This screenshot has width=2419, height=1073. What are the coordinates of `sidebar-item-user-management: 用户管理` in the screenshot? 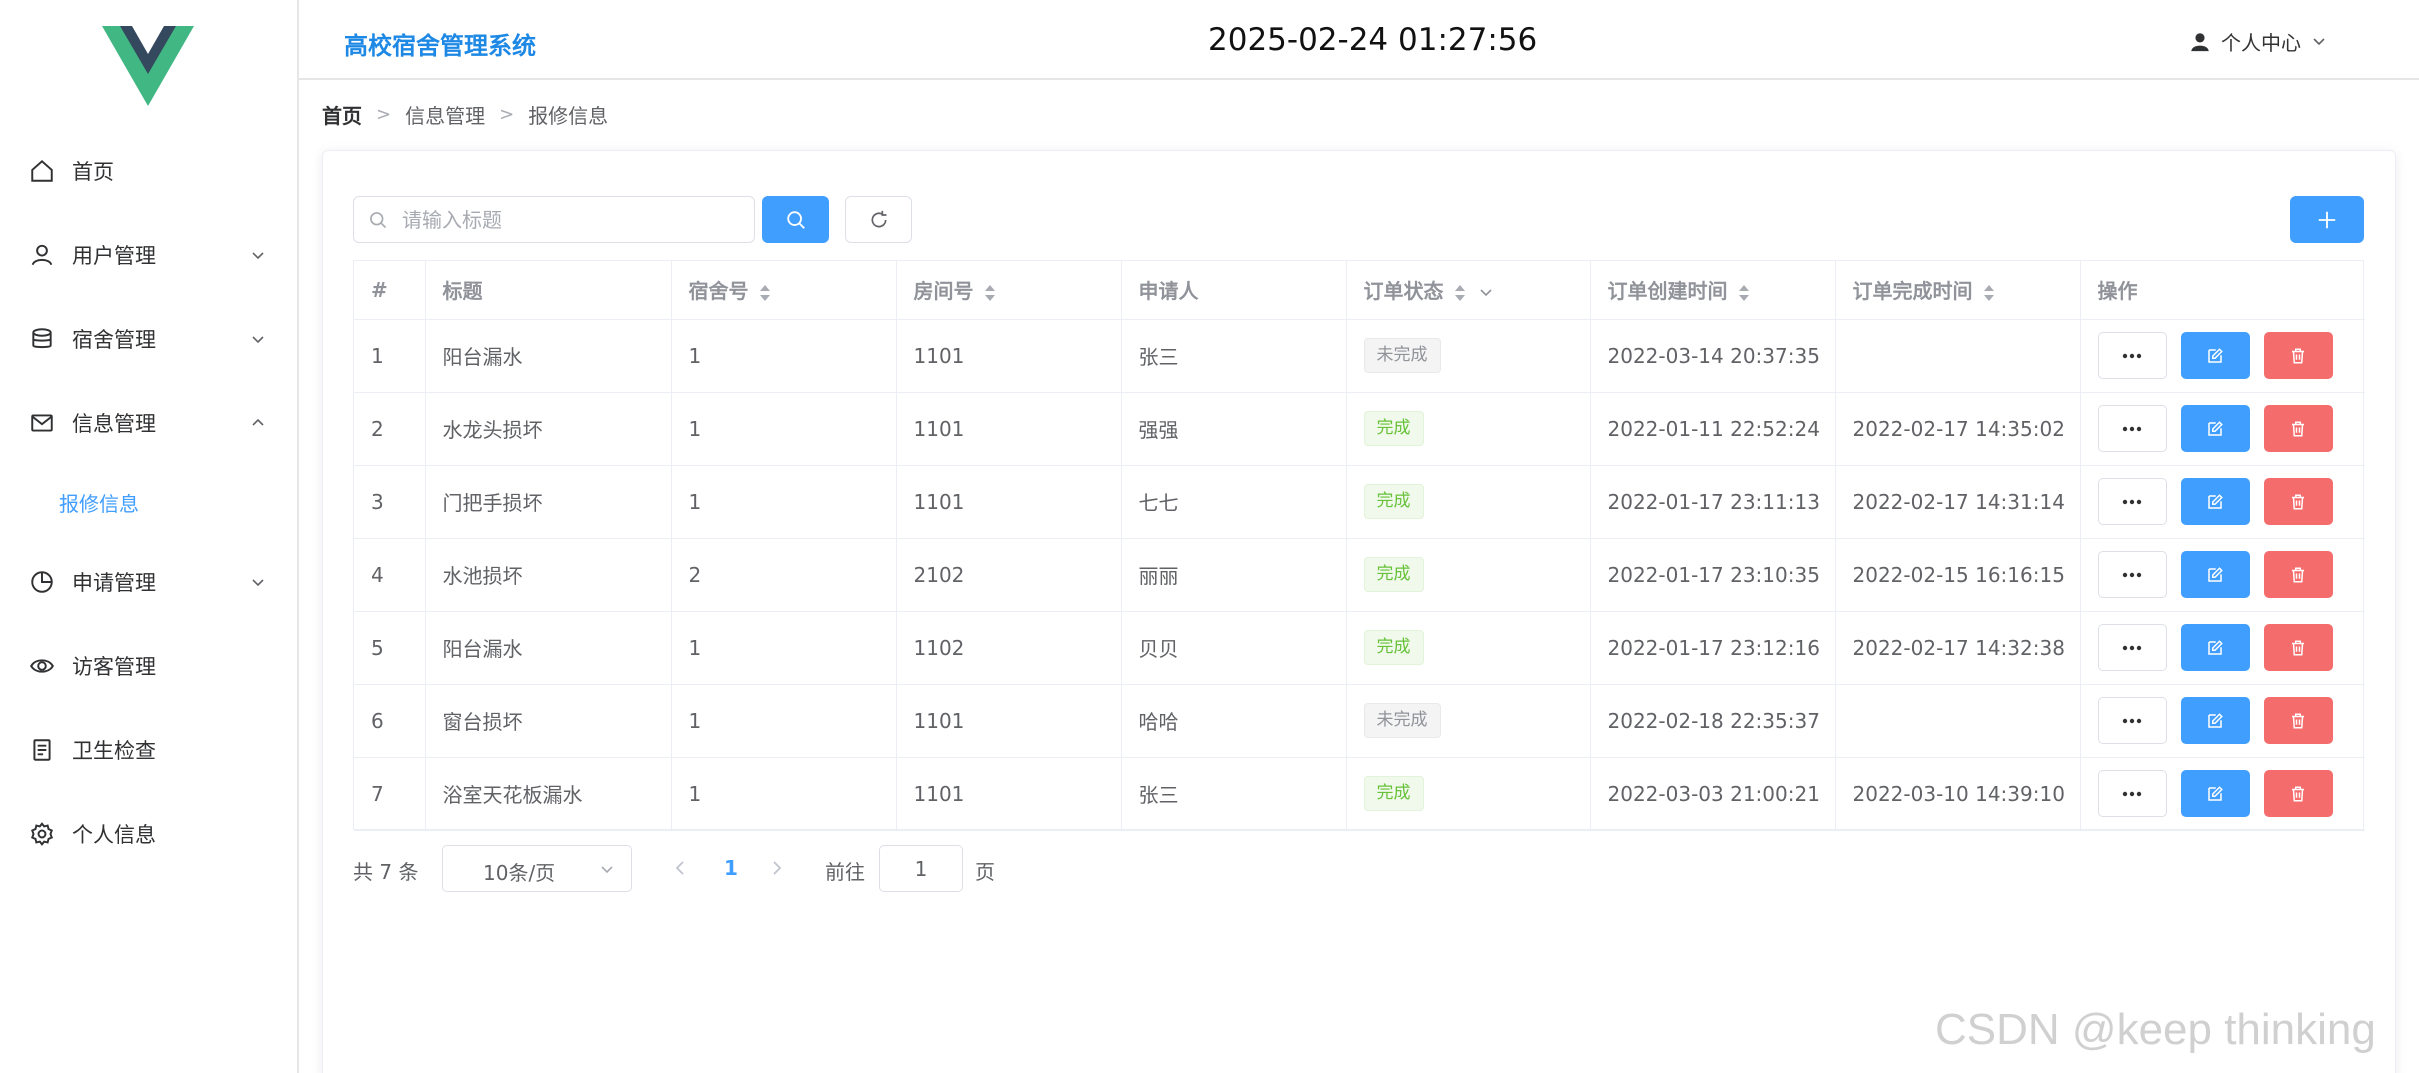 It's located at (148, 255).